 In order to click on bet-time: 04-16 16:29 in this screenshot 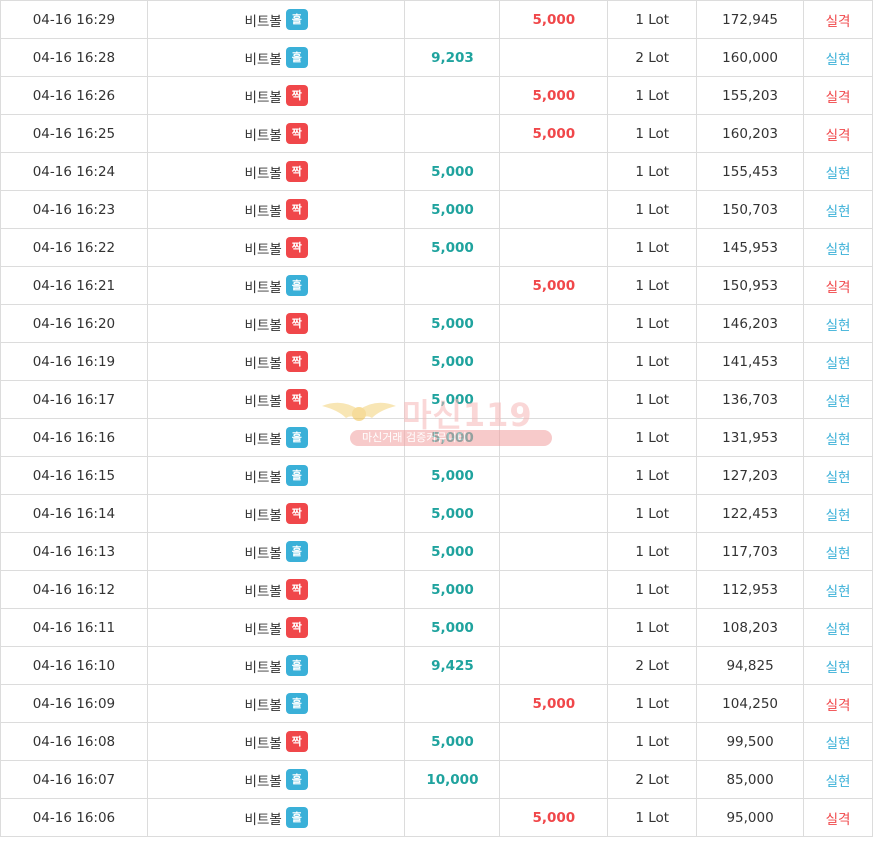, I will do `click(74, 19)`.